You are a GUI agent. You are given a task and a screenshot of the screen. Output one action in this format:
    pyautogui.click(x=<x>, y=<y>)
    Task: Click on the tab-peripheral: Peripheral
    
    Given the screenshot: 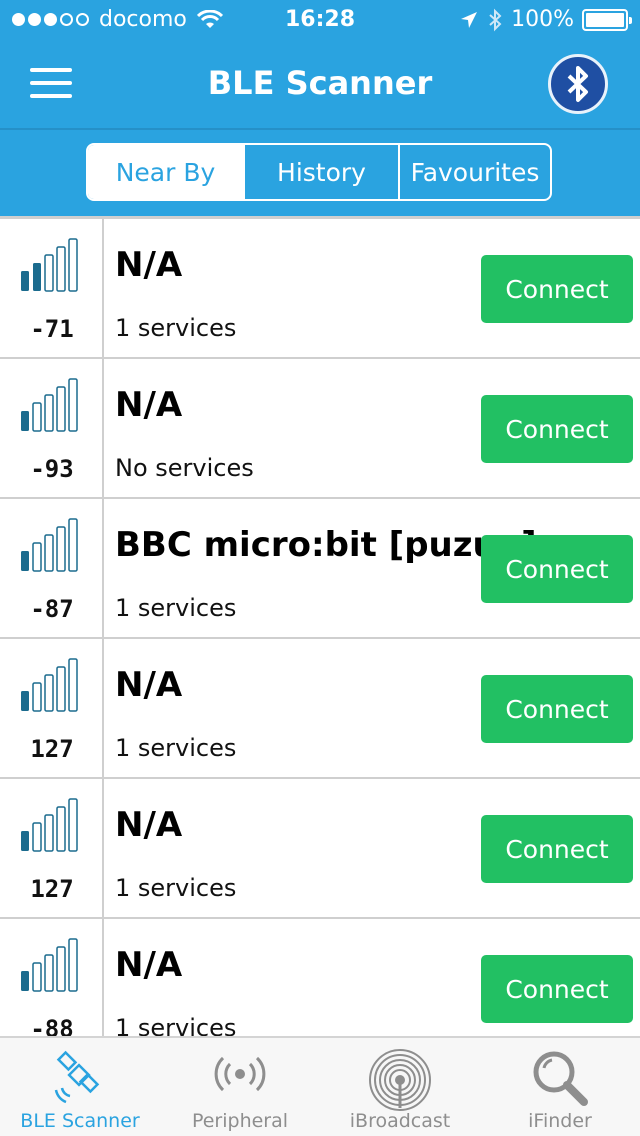 What is the action you would take?
    pyautogui.click(x=240, y=1087)
    